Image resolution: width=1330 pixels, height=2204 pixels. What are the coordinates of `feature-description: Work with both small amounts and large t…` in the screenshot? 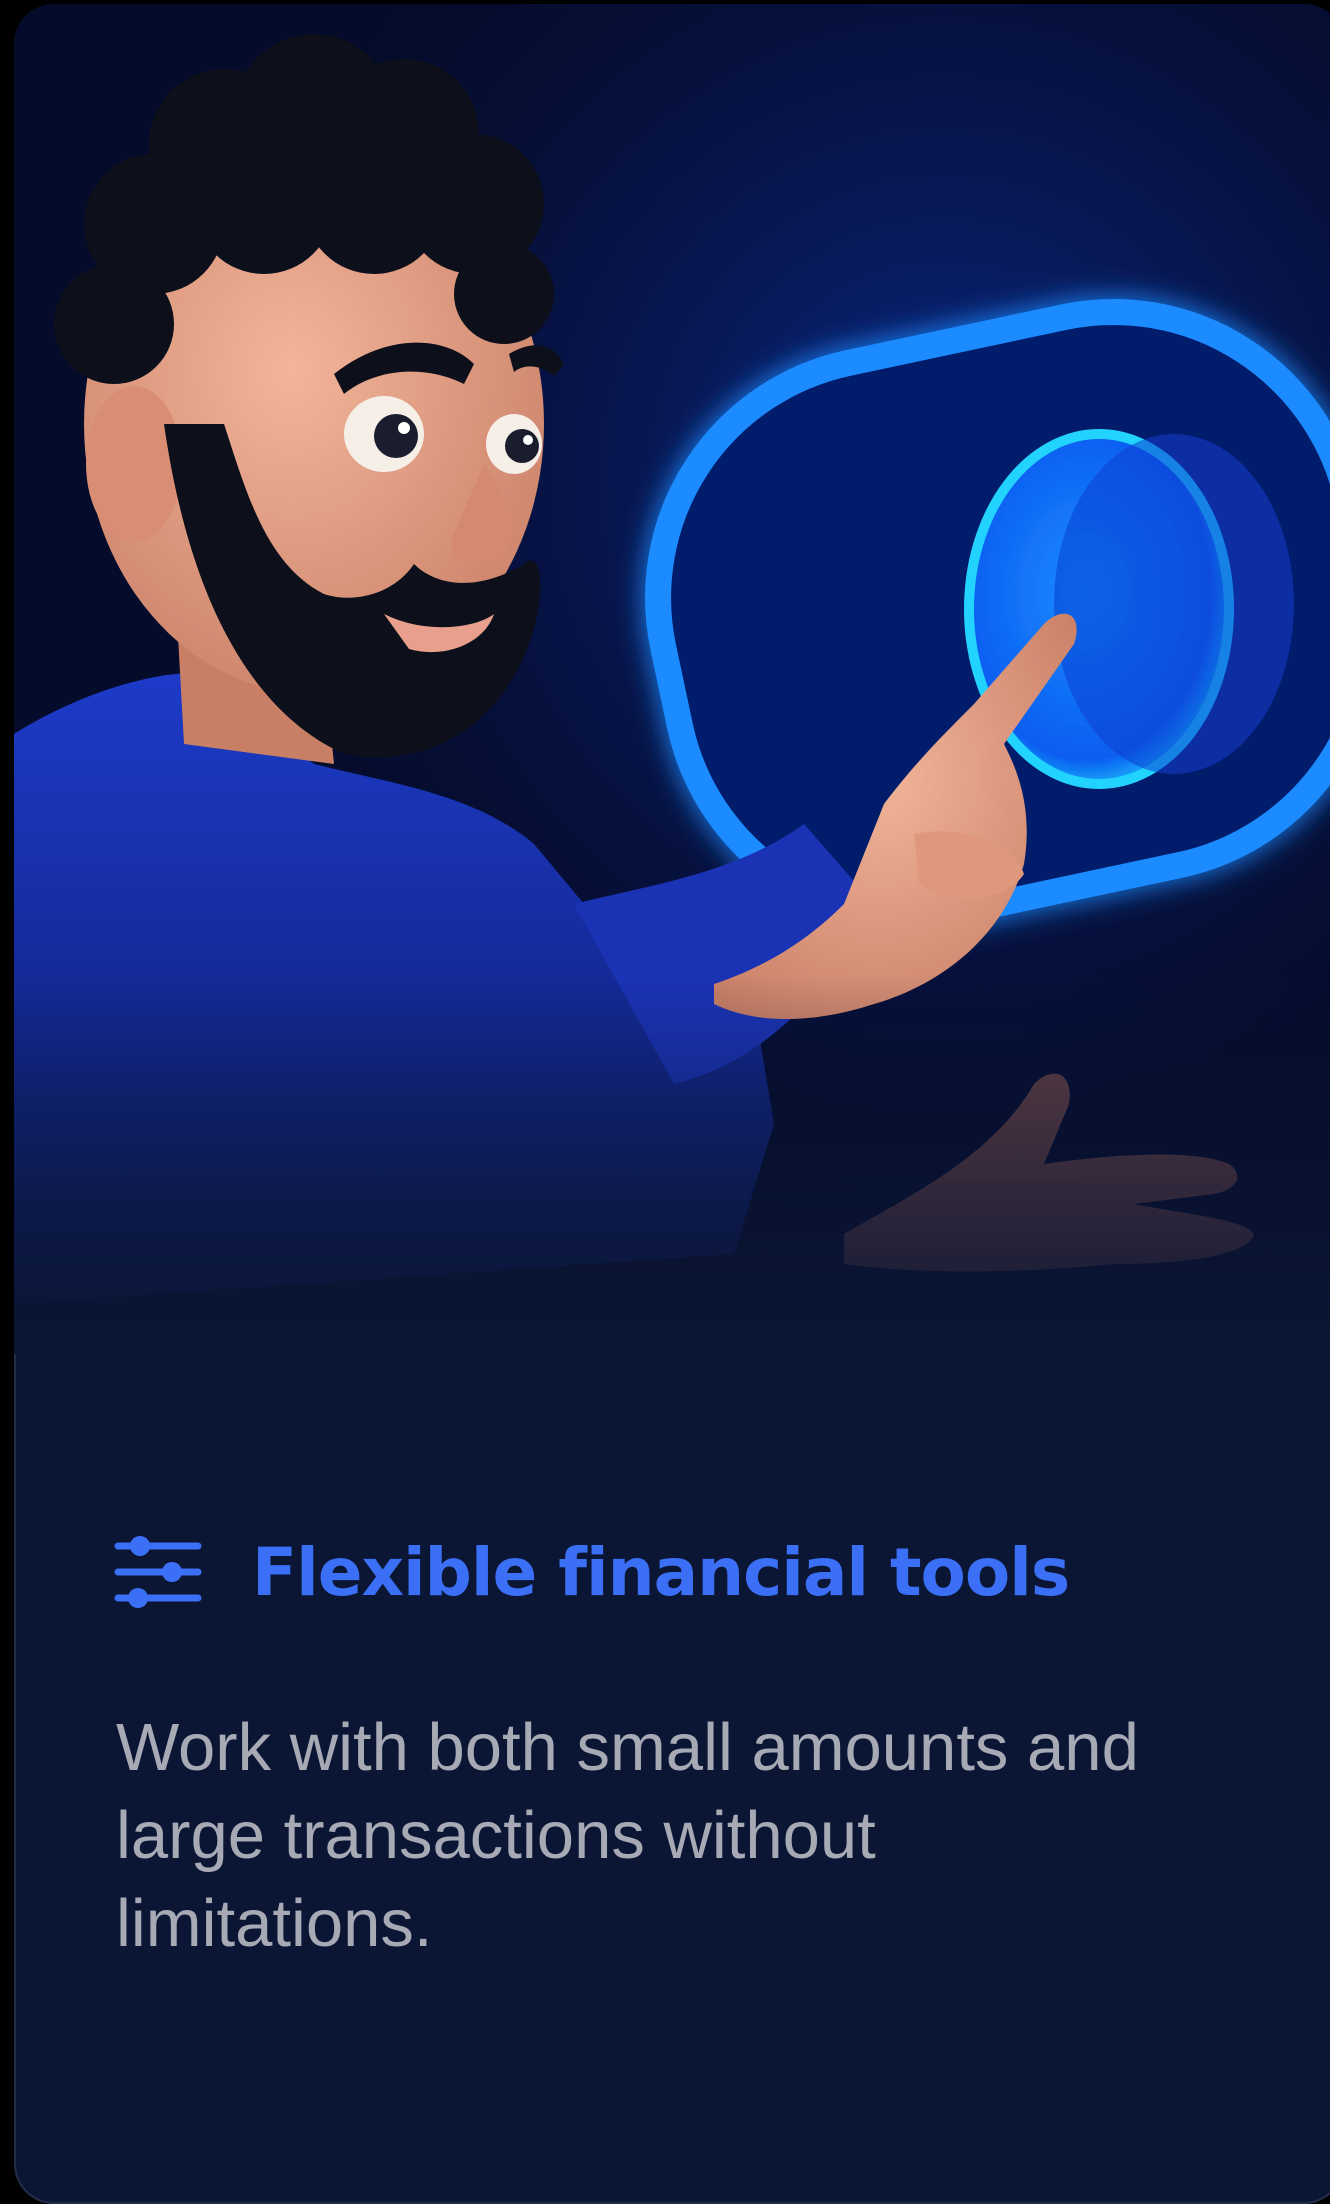 It's located at (627, 1835).